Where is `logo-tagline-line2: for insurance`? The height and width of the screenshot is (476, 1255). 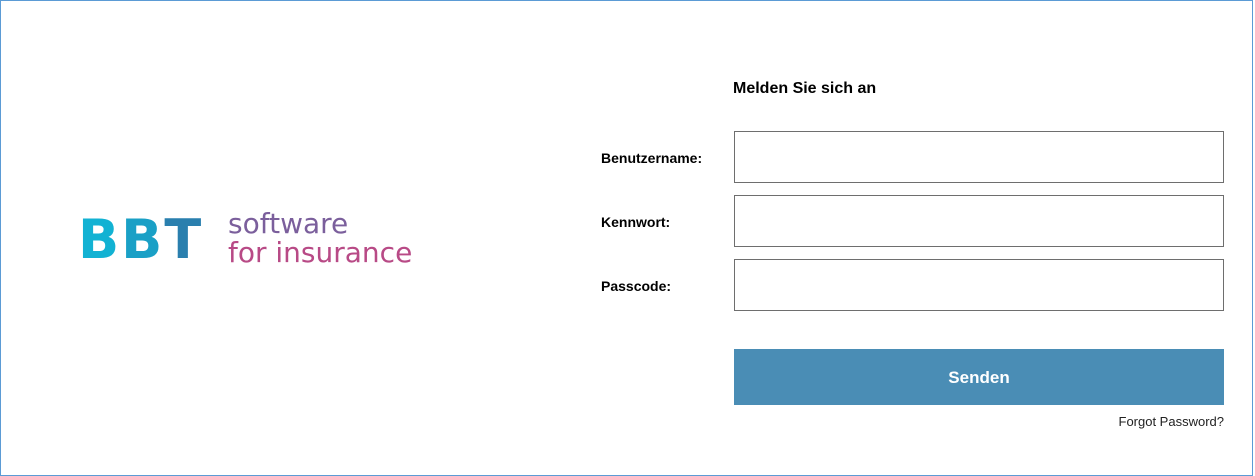
logo-tagline-line2: for insurance is located at coordinates (320, 252).